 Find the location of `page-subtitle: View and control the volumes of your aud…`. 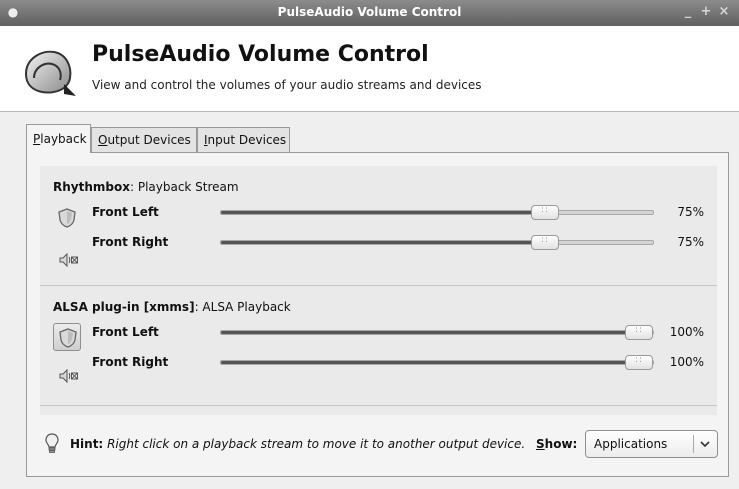

page-subtitle: View and control the volumes of your aud… is located at coordinates (287, 85).